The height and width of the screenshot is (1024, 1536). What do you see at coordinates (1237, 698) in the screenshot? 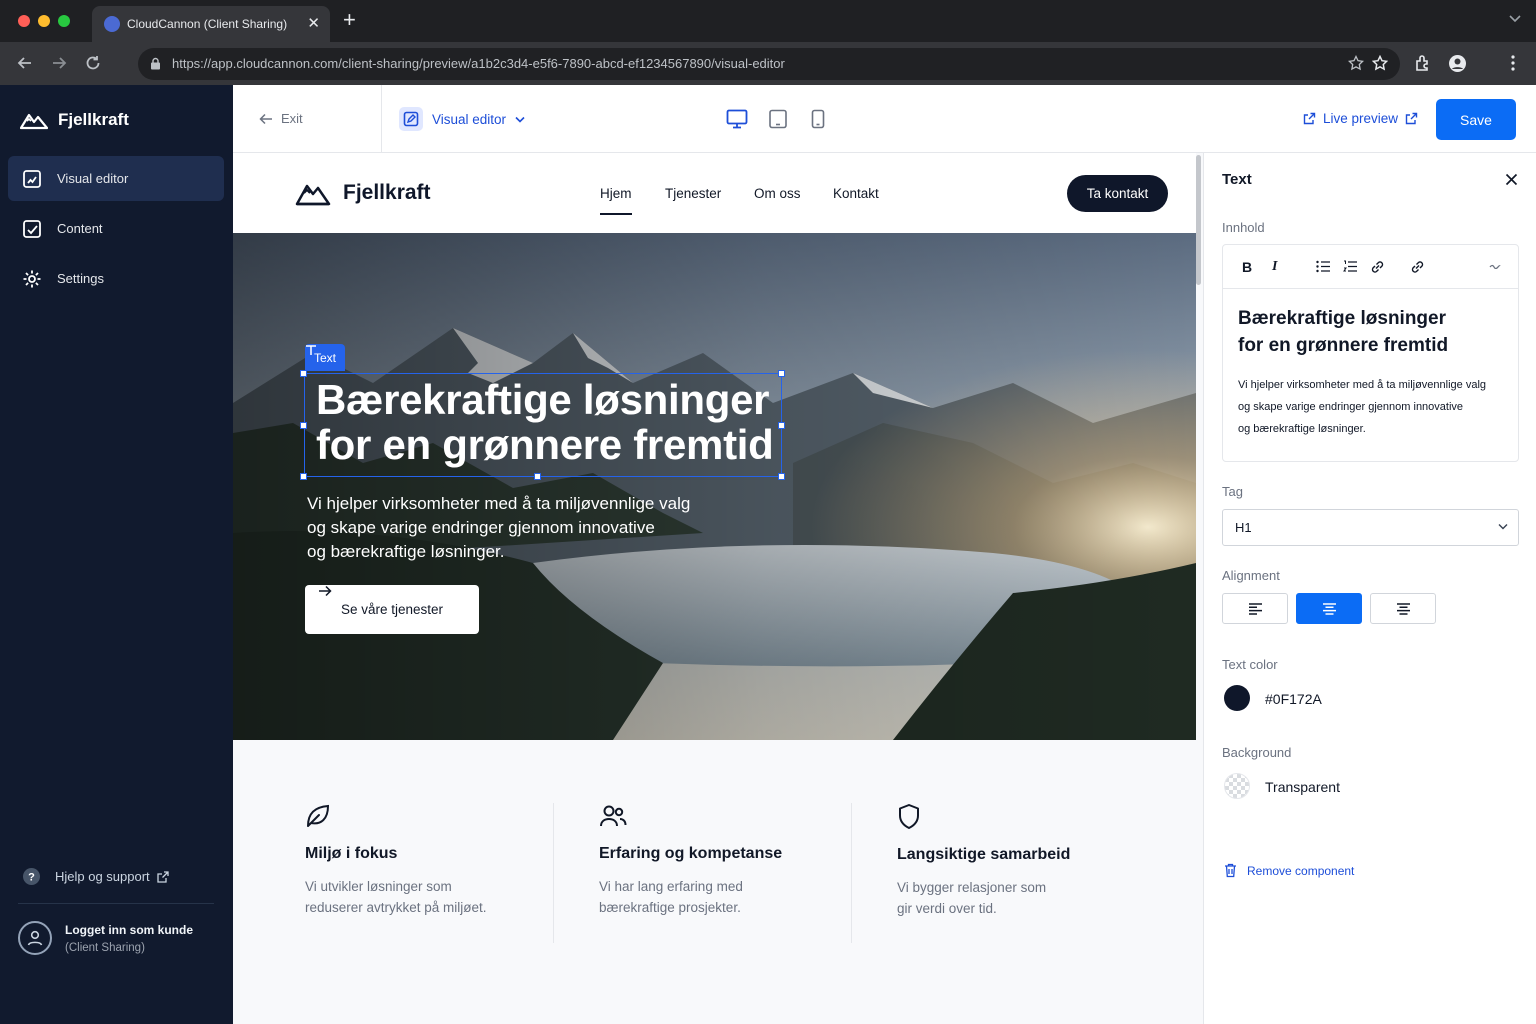
I see `text-color-swatch` at bounding box center [1237, 698].